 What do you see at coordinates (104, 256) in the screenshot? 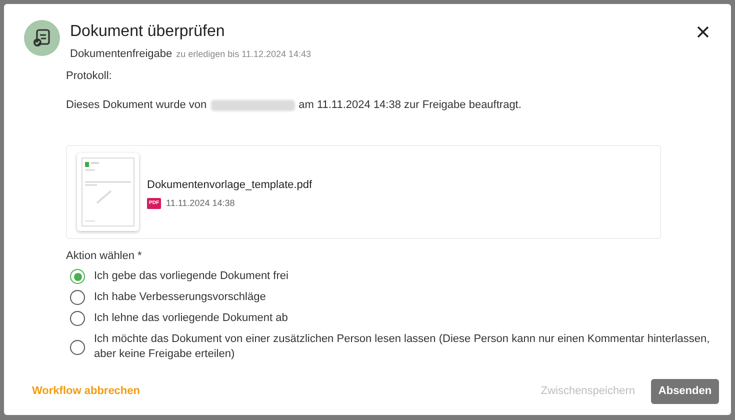
I see `action-label: Aktion wählen *` at bounding box center [104, 256].